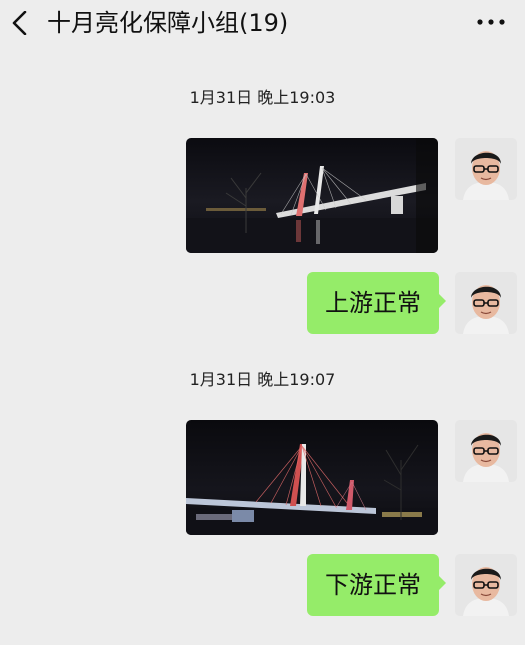 The width and height of the screenshot is (525, 645). Describe the element at coordinates (20, 23) in the screenshot. I see `chevron-left-icon` at that location.